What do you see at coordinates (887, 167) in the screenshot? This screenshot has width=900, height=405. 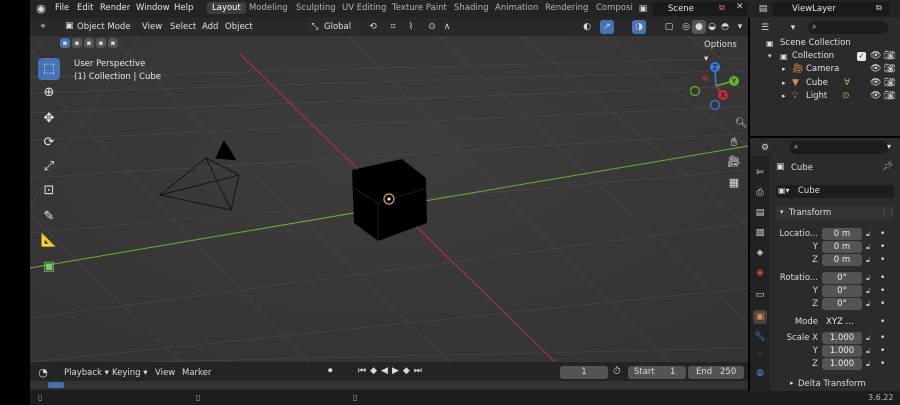 I see `pin-icon: 📌︎` at bounding box center [887, 167].